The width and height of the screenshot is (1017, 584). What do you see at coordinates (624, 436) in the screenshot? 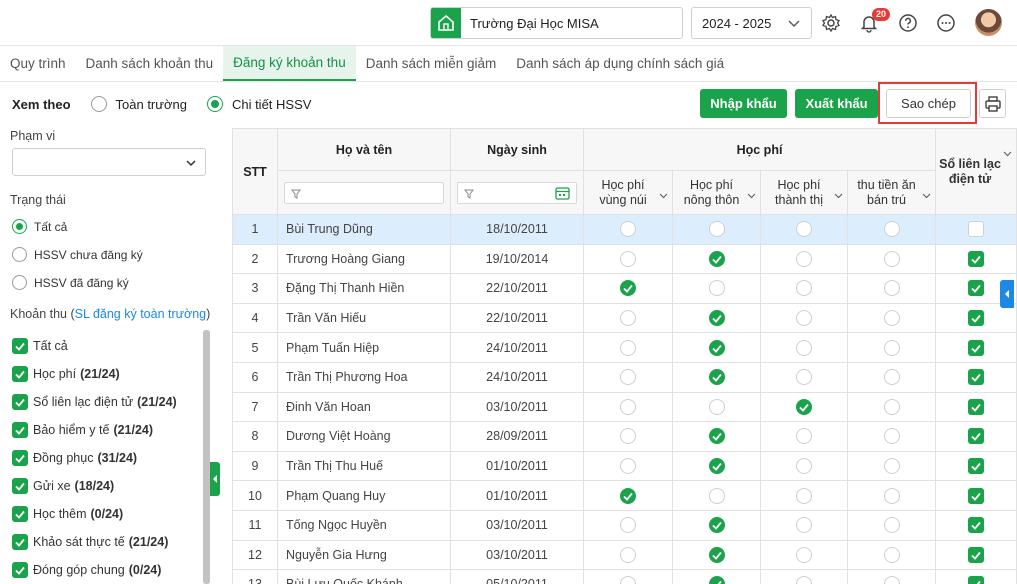
I see `table-row: 8 Dương Việt Hoàng 28/09/2011` at bounding box center [624, 436].